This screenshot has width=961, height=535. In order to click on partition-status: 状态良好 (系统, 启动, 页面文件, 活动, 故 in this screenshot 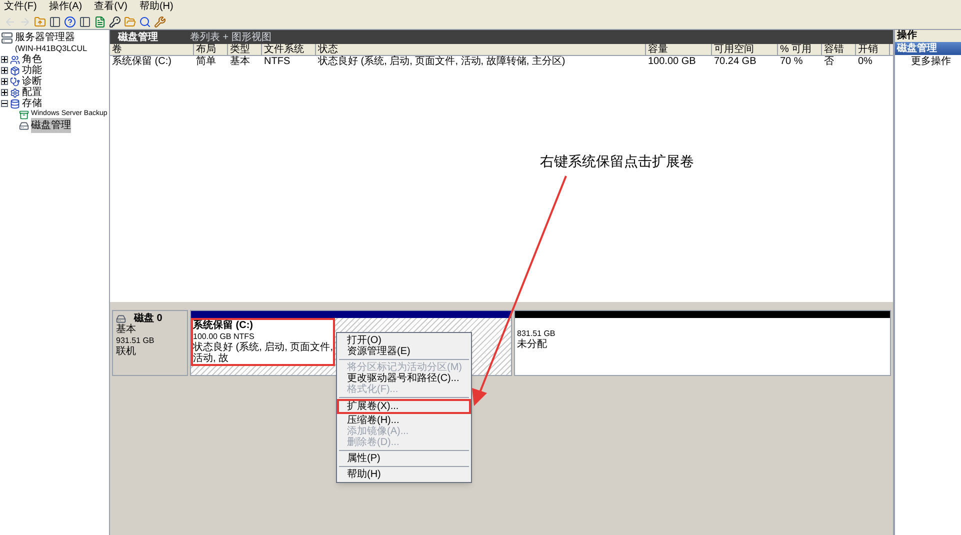, I will do `click(263, 353)`.